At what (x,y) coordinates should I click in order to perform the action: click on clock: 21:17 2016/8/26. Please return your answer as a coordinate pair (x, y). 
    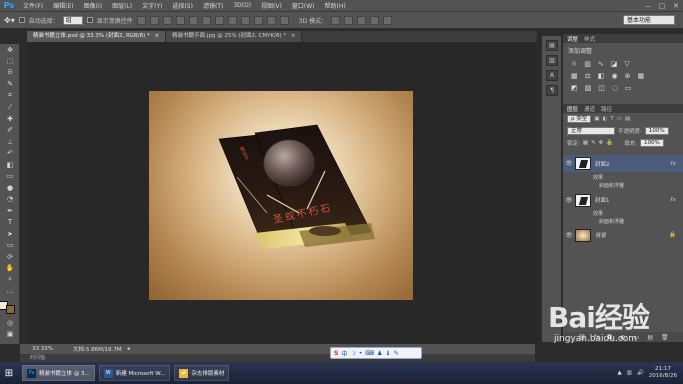
    Looking at the image, I should click on (663, 373).